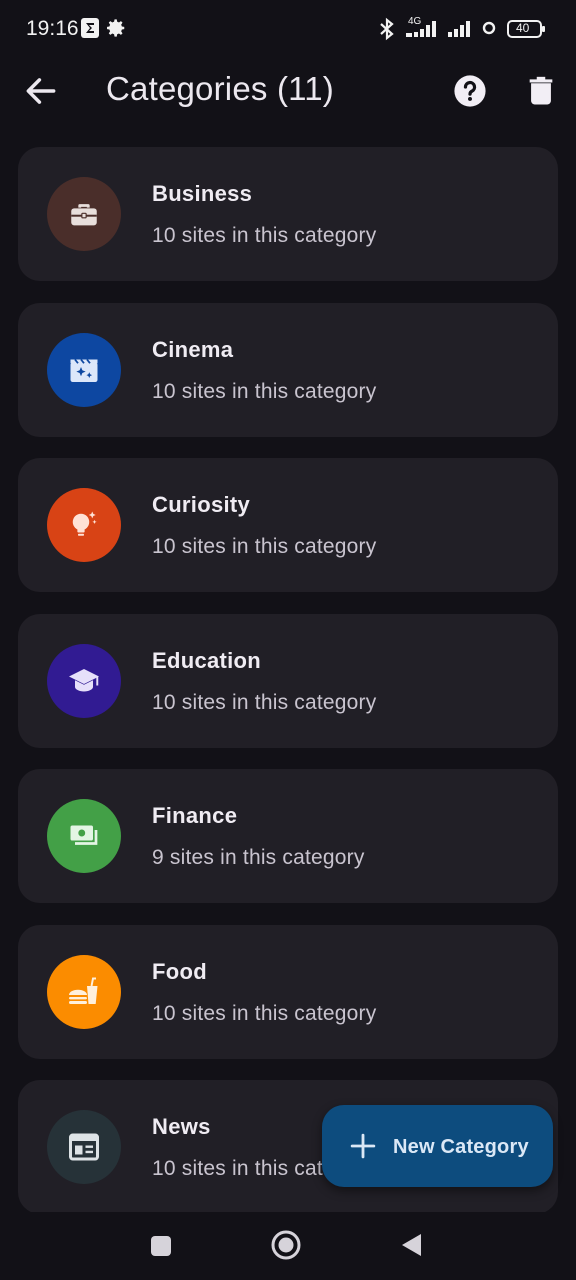 The height and width of the screenshot is (1280, 576). I want to click on category-name: Food, so click(179, 971).